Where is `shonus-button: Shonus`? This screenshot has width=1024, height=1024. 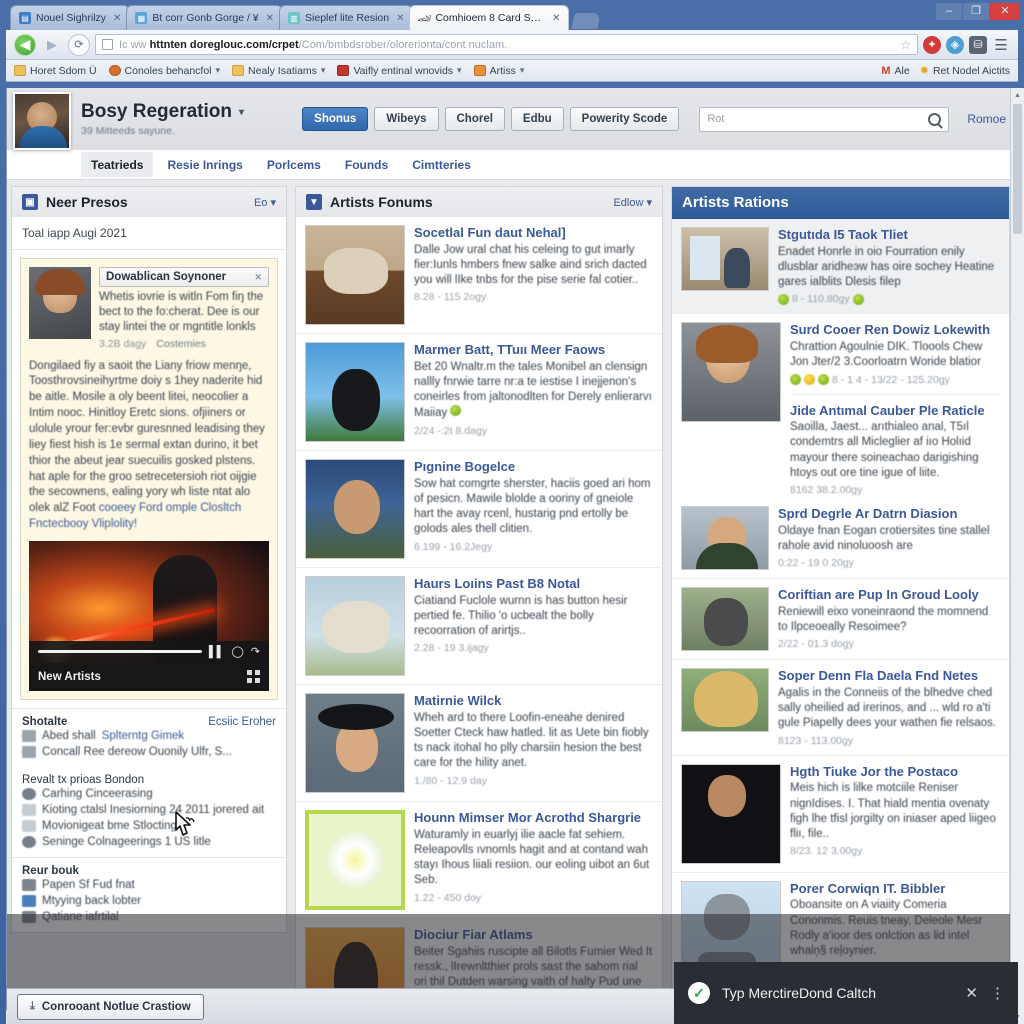 shonus-button: Shonus is located at coordinates (335, 119).